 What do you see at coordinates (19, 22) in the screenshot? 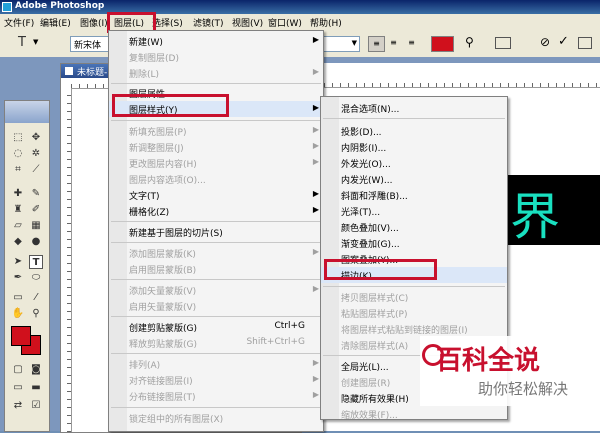
I see `menu-file: 文件(F)` at bounding box center [19, 22].